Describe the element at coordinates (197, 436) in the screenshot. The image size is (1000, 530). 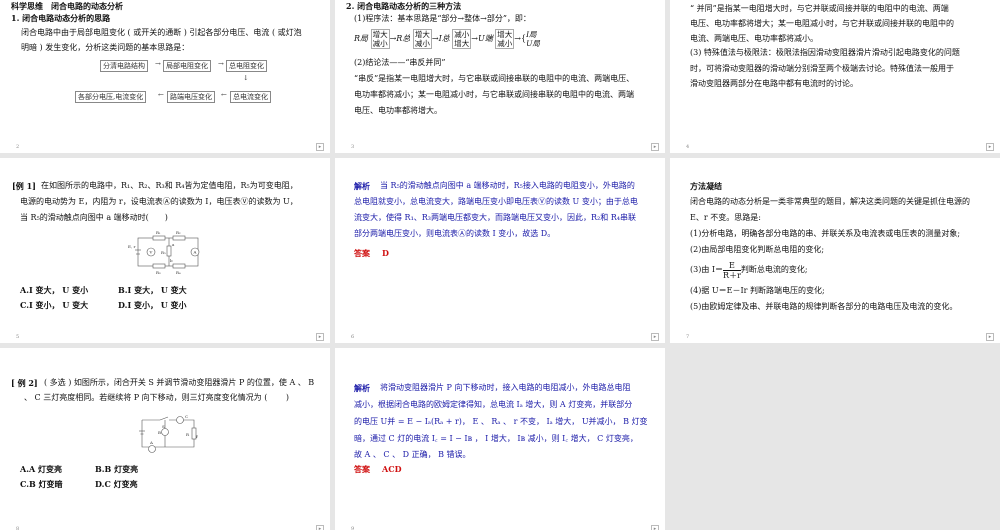
I see `label-slider: P` at that location.